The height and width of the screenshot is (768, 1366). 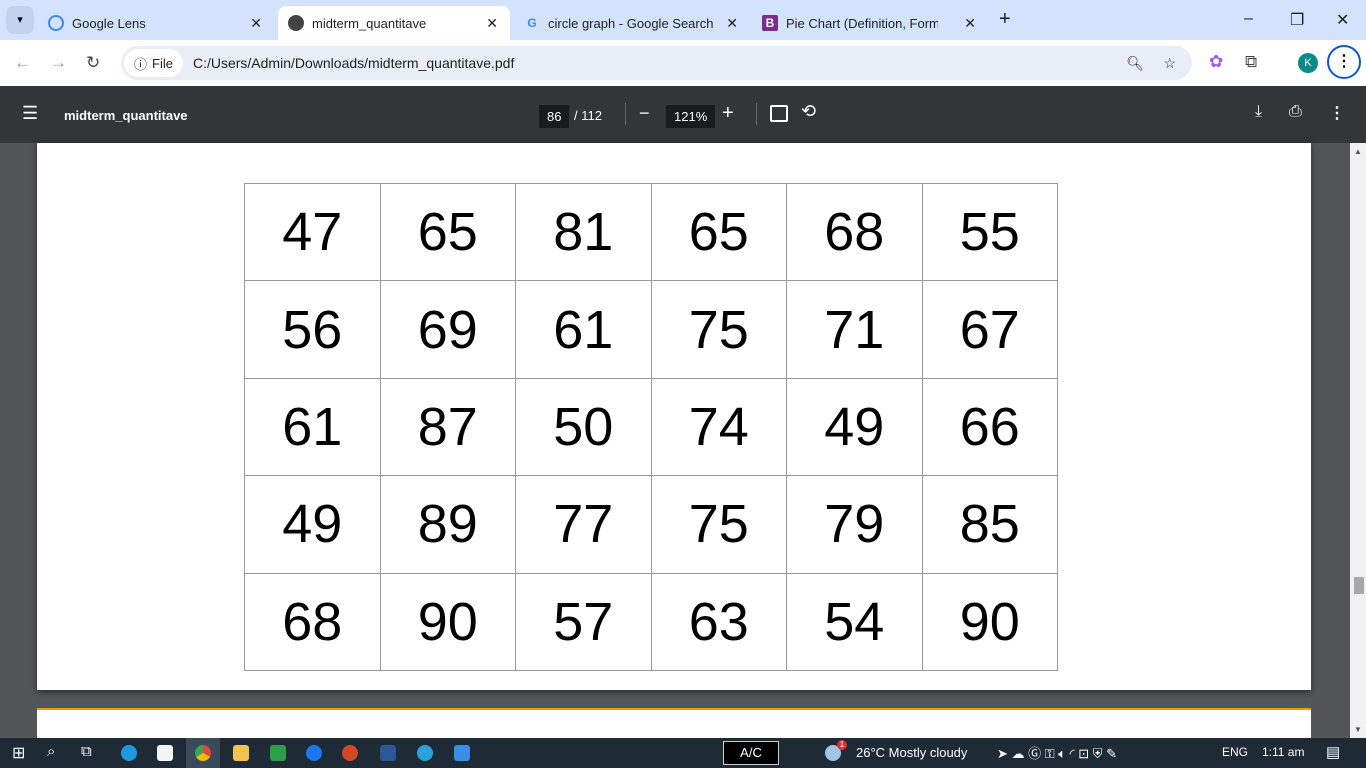 What do you see at coordinates (1337, 113) in the screenshot?
I see `more-options-icon: ⋮` at bounding box center [1337, 113].